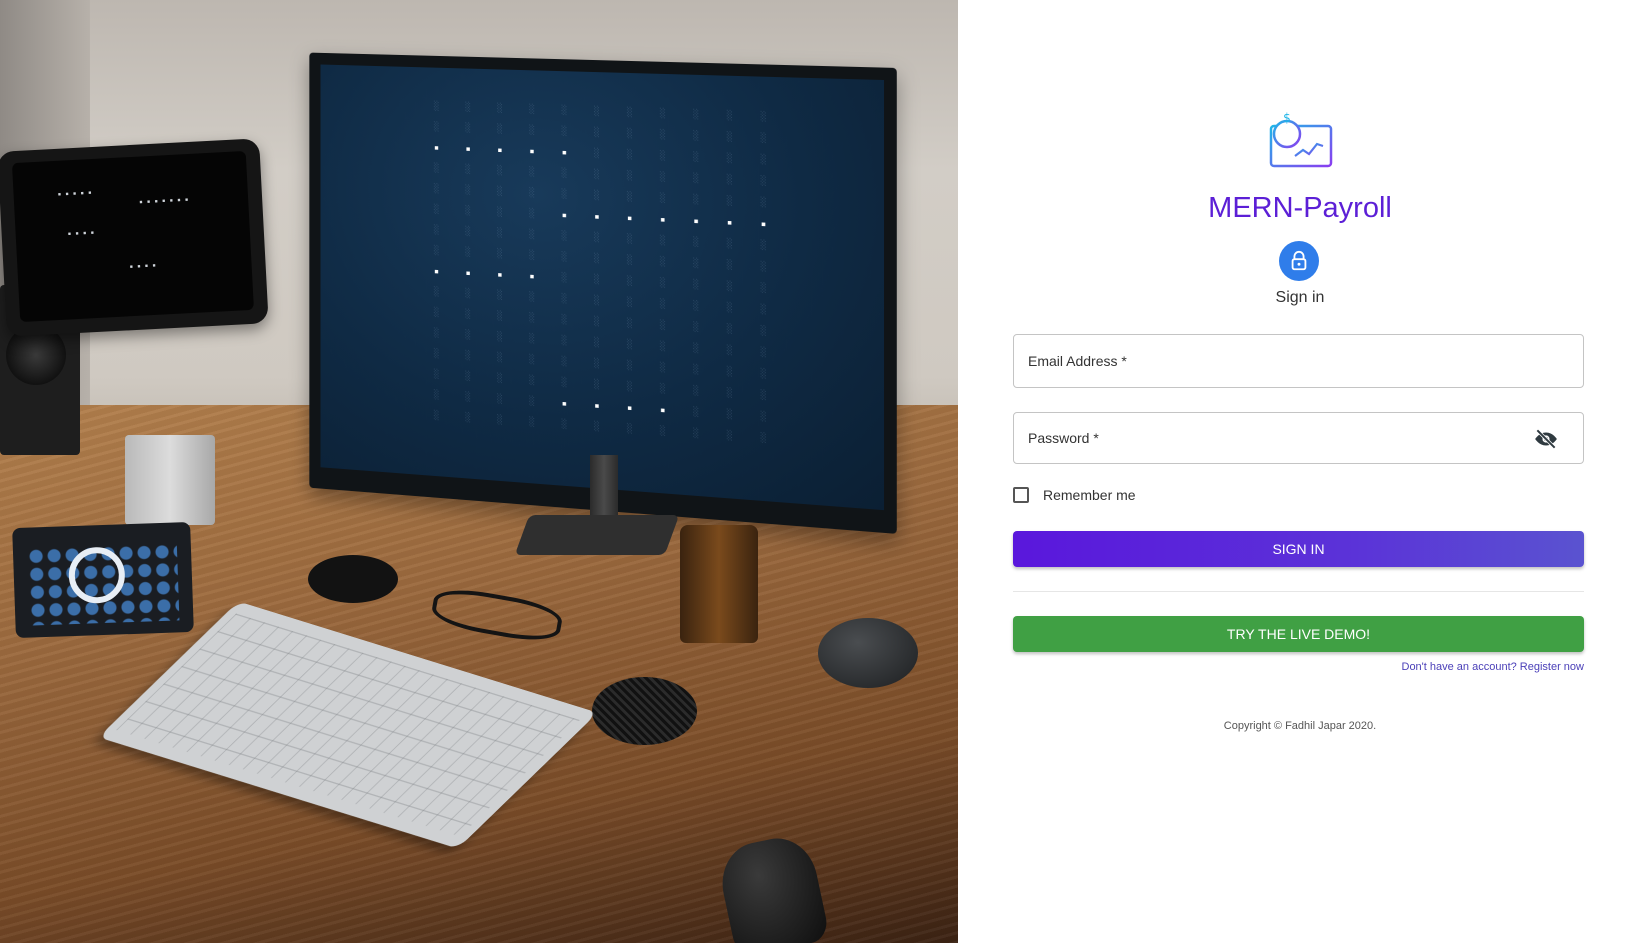 The width and height of the screenshot is (1635, 943). Describe the element at coordinates (165, 200) in the screenshot. I see `tablet-word: ▪▪▪▪▪▪▪` at that location.